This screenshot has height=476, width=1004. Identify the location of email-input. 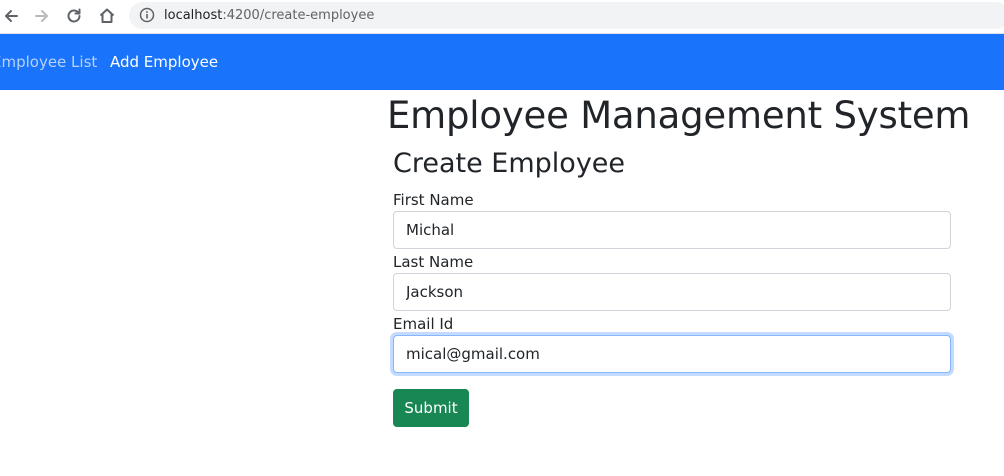
(672, 354).